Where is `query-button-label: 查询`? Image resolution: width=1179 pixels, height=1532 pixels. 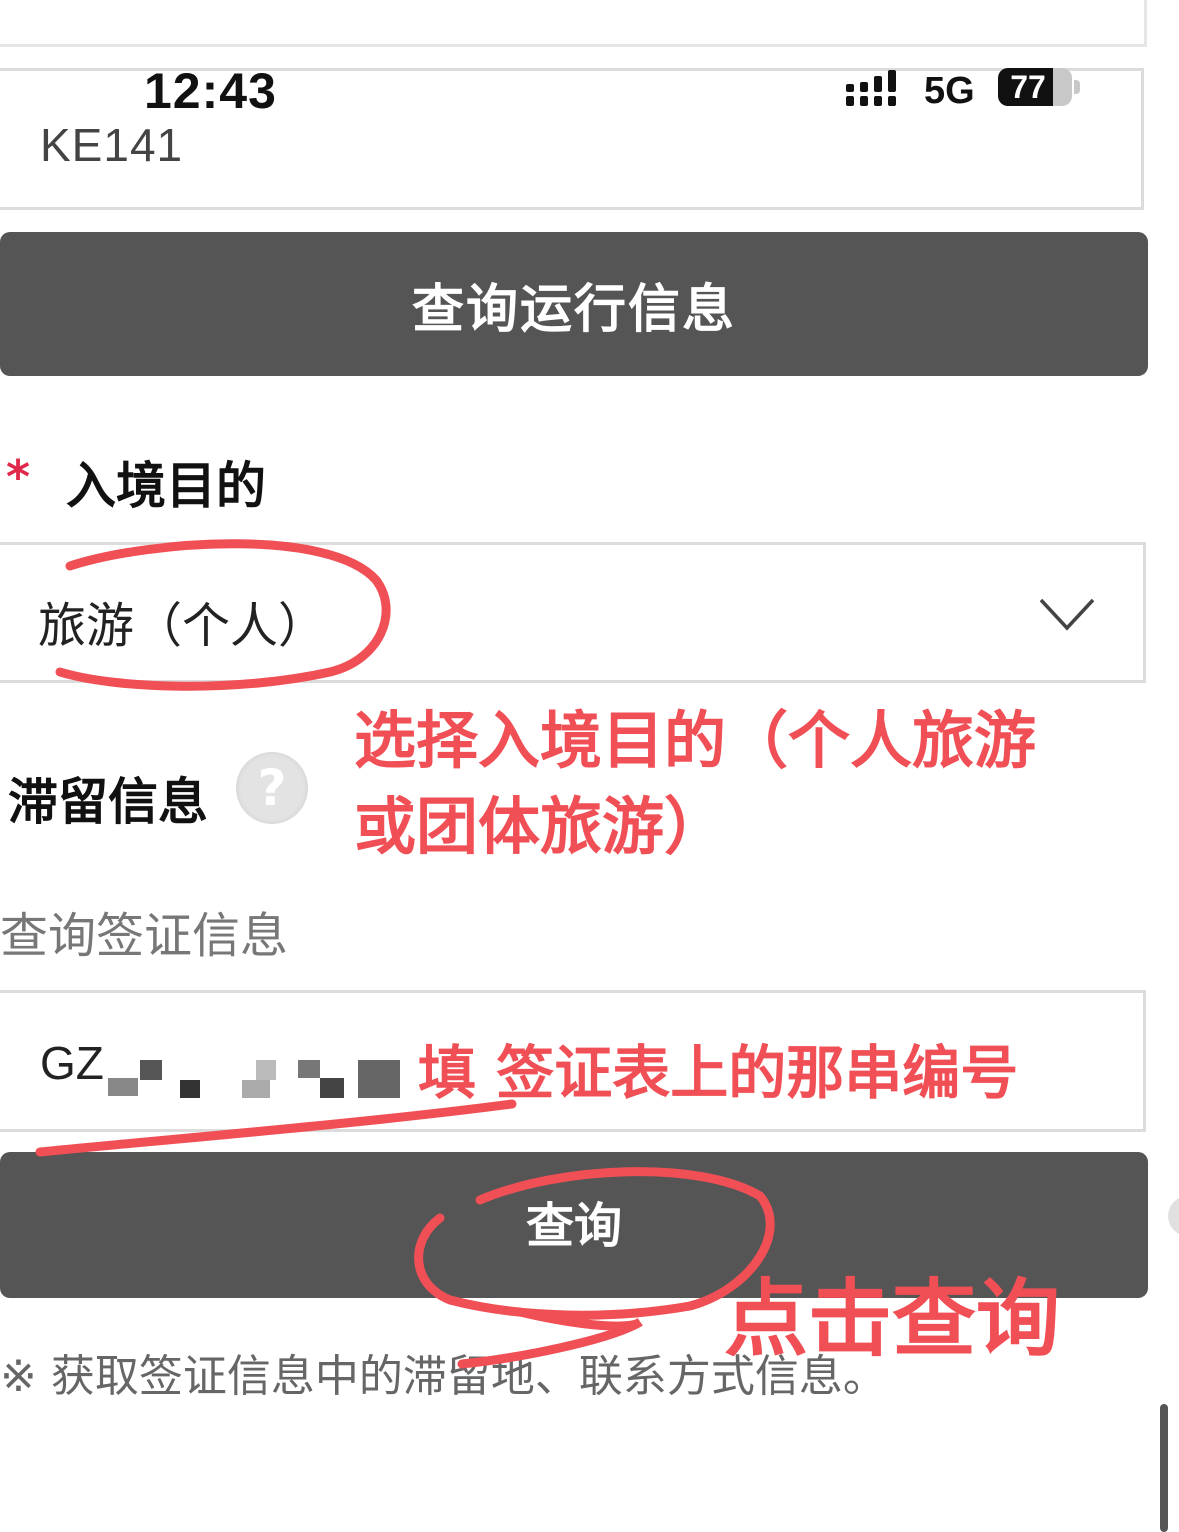
query-button-label: 查询 is located at coordinates (573, 1226).